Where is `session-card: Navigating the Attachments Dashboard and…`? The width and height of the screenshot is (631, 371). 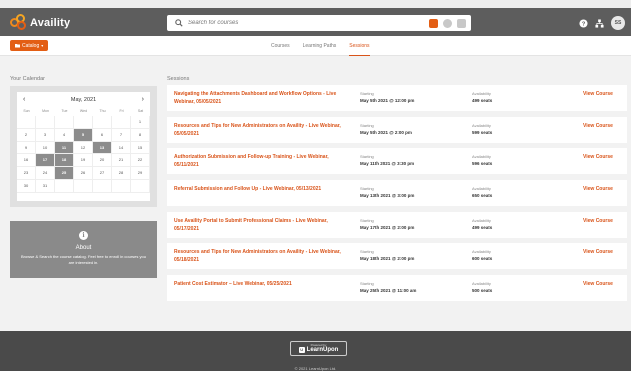 session-card: Navigating the Attachments Dashboard and… is located at coordinates (397, 98).